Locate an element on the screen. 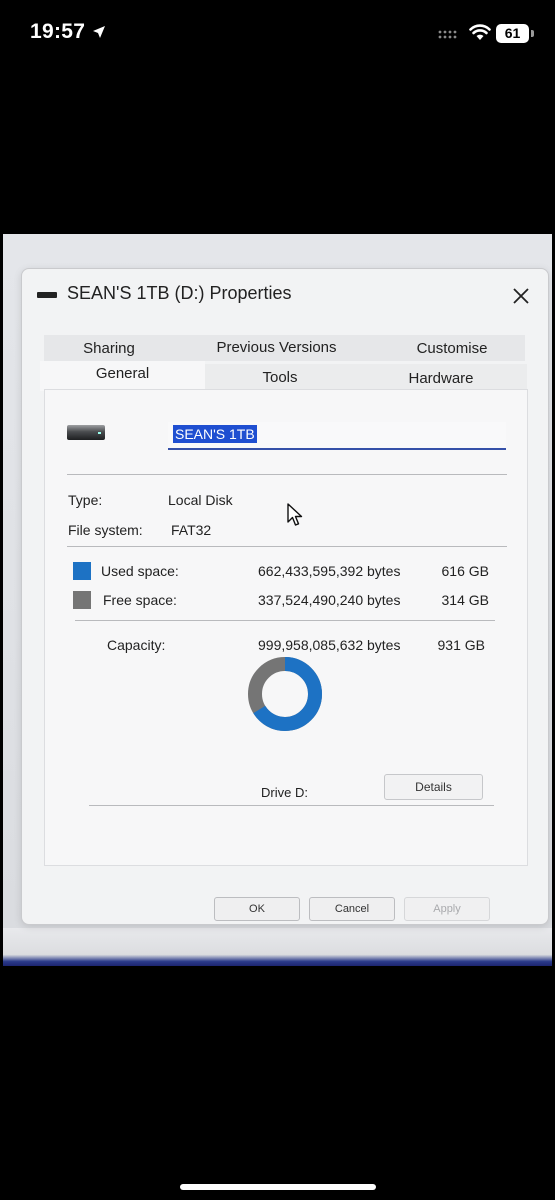 The image size is (555, 1200). apply-button: Apply is located at coordinates (447, 909).